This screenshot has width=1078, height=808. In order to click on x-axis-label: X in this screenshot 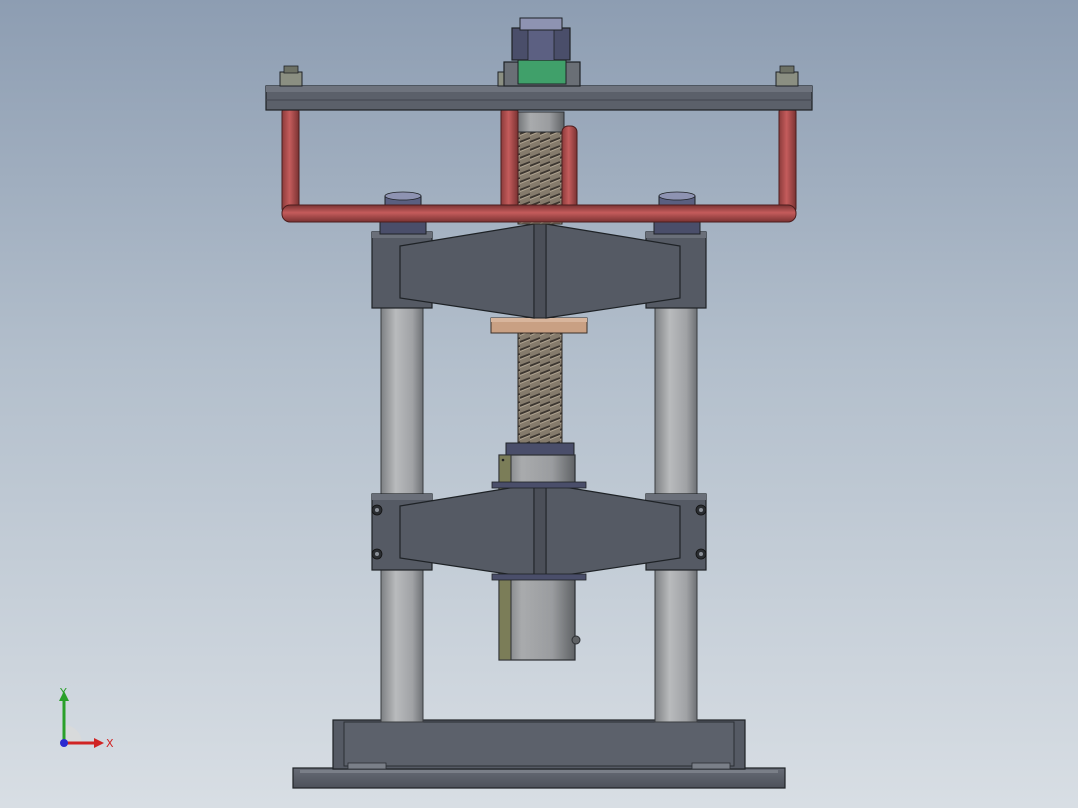, I will do `click(110, 743)`.